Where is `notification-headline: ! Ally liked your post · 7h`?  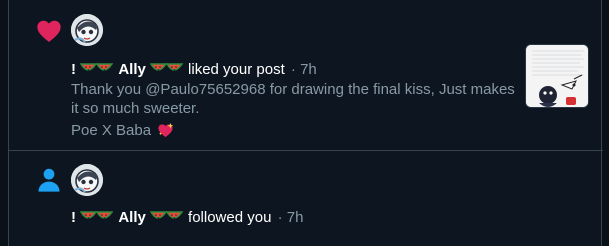 notification-headline: ! Ally liked your post · 7h is located at coordinates (194, 70).